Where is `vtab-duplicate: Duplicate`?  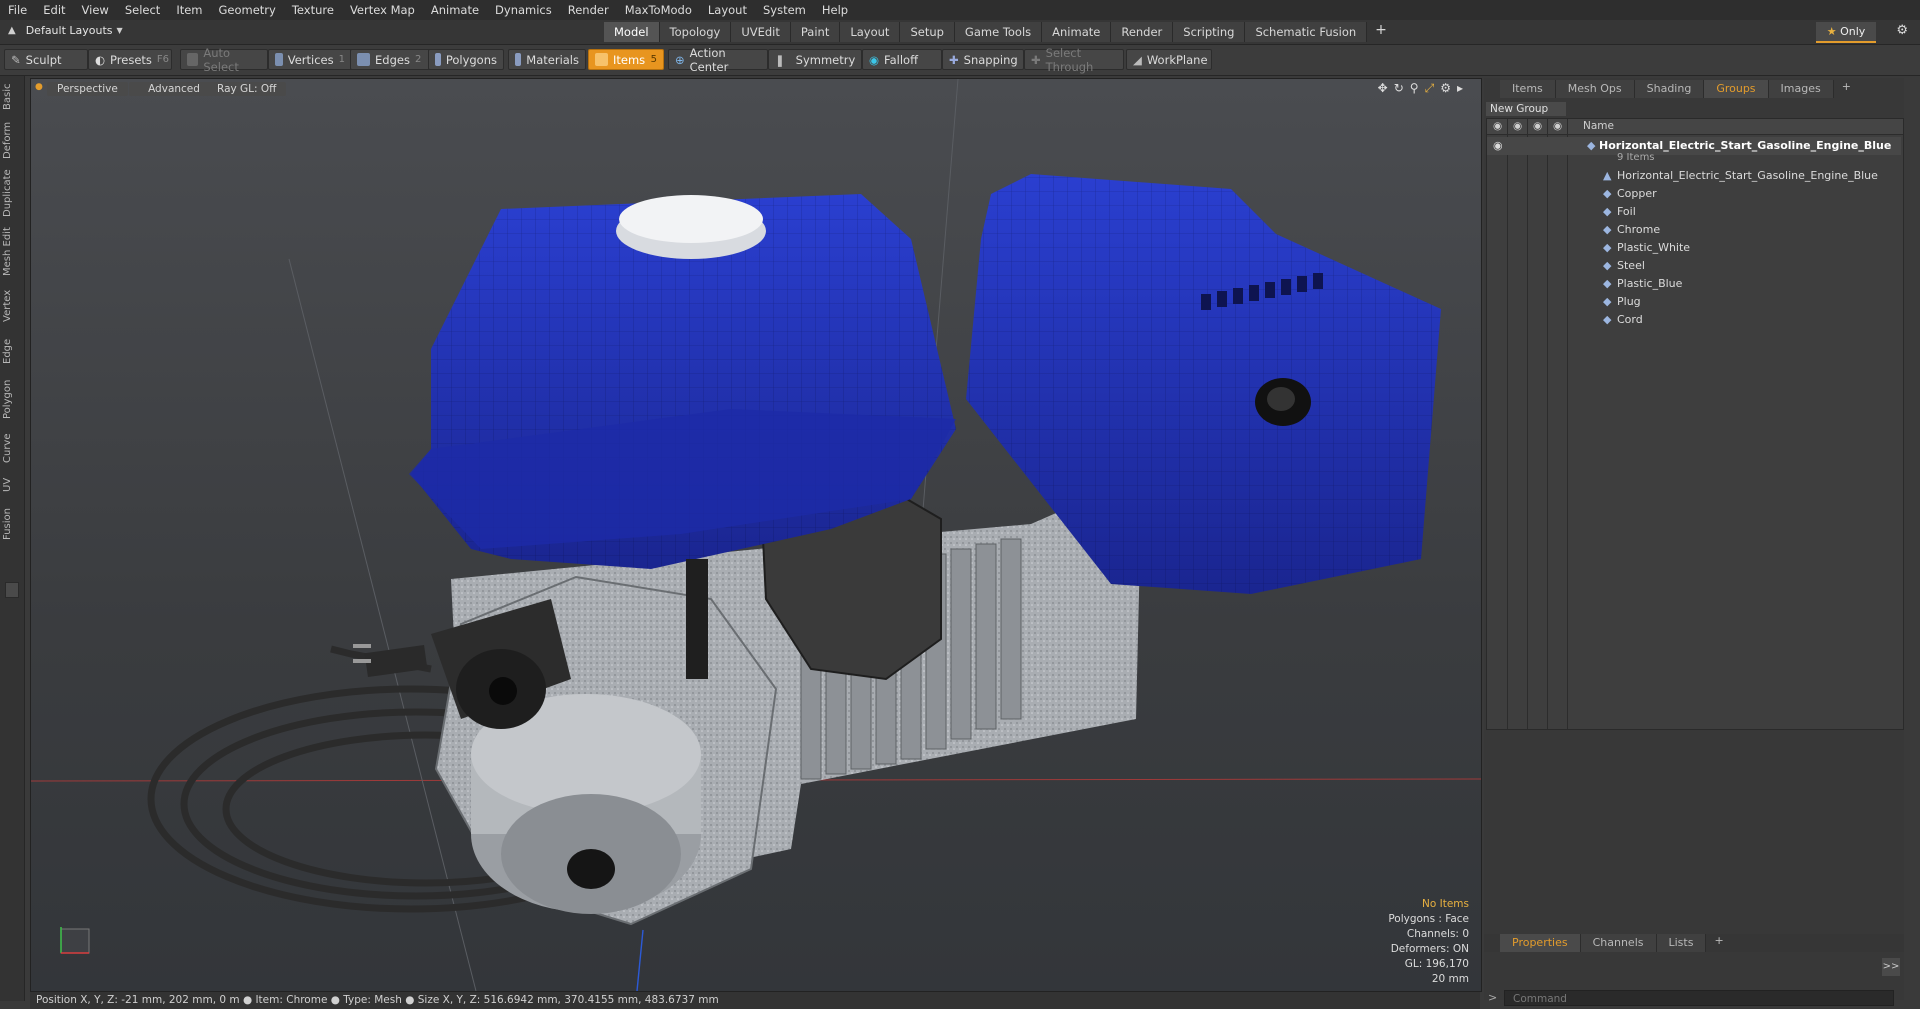
vtab-duplicate: Duplicate is located at coordinates (12, 193).